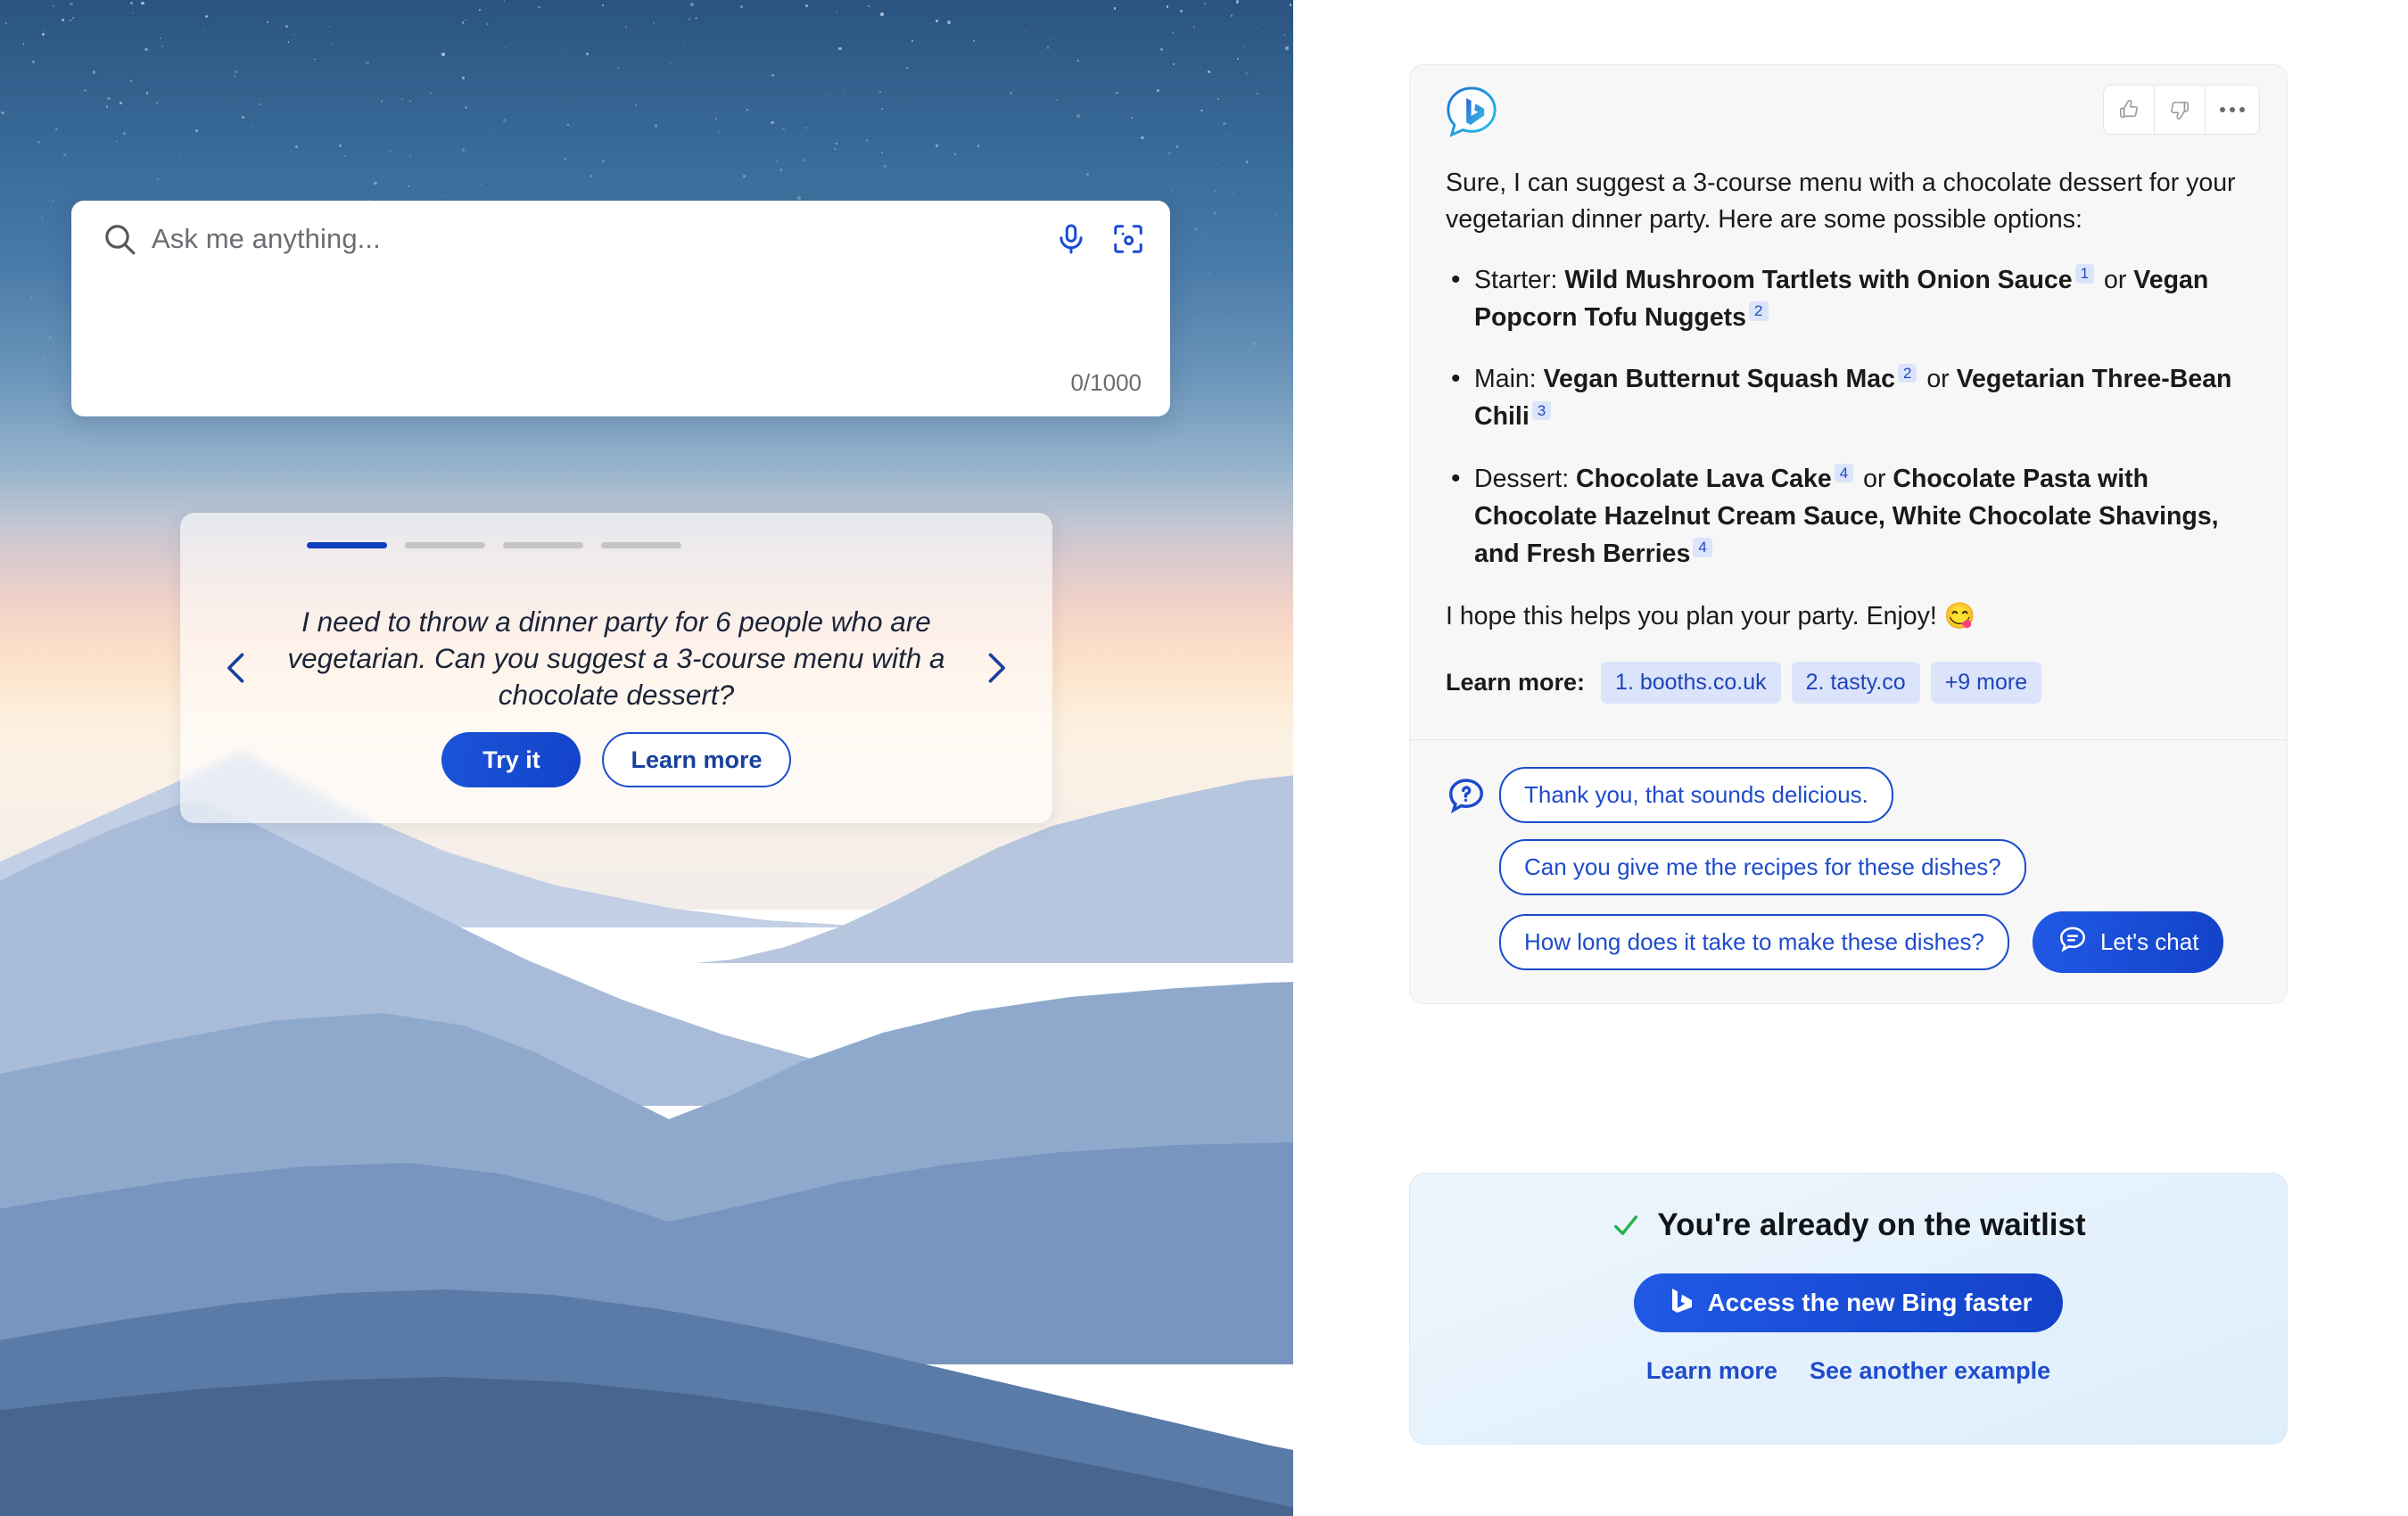  I want to click on more-options-icon, so click(2232, 110).